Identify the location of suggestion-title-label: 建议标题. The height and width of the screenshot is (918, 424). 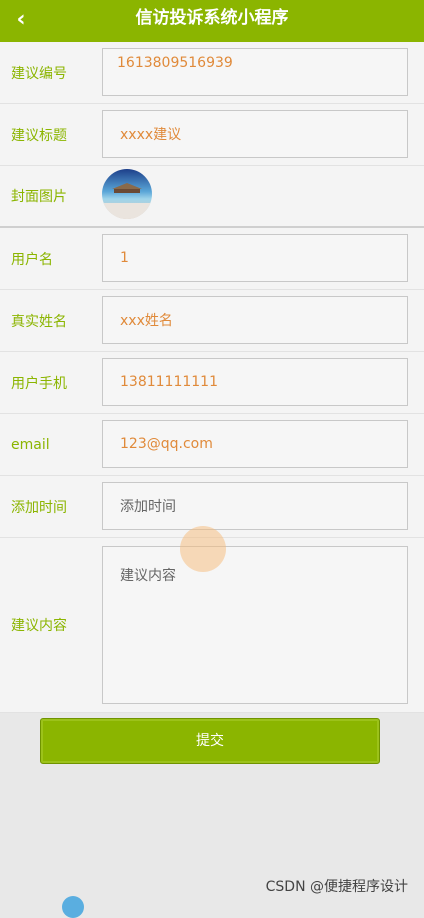
(39, 135).